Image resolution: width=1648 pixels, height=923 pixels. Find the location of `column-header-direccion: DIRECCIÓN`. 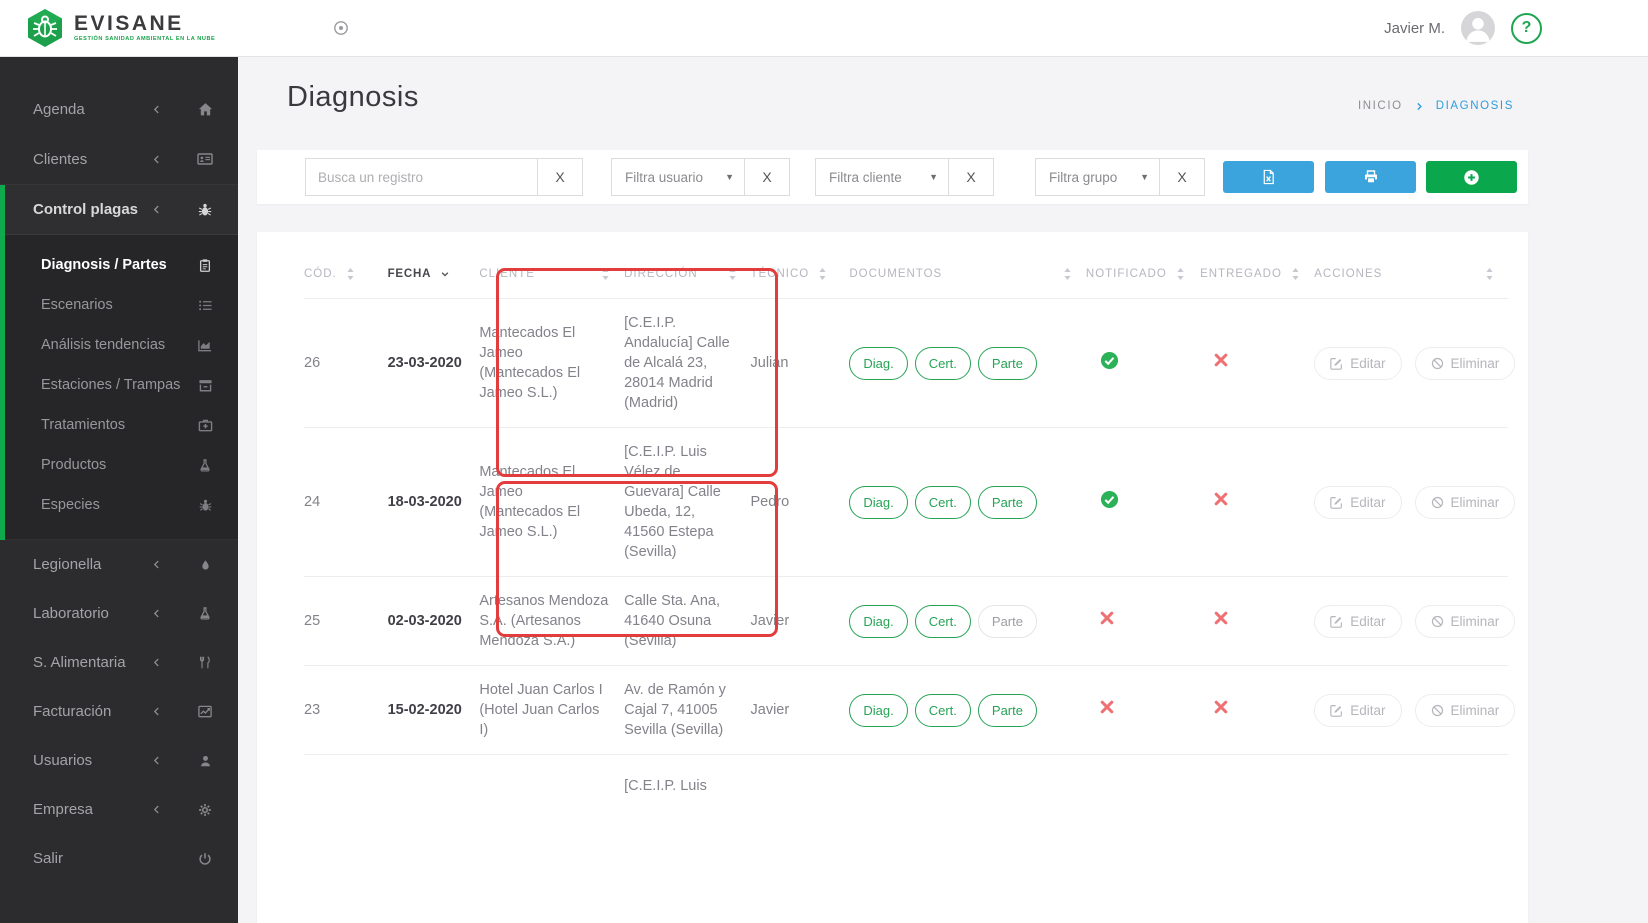

column-header-direccion: DIRECCIÓN is located at coordinates (687, 272).